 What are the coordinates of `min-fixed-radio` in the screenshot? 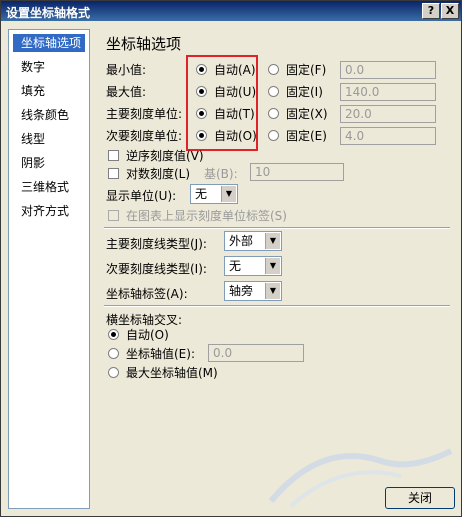 It's located at (273, 69).